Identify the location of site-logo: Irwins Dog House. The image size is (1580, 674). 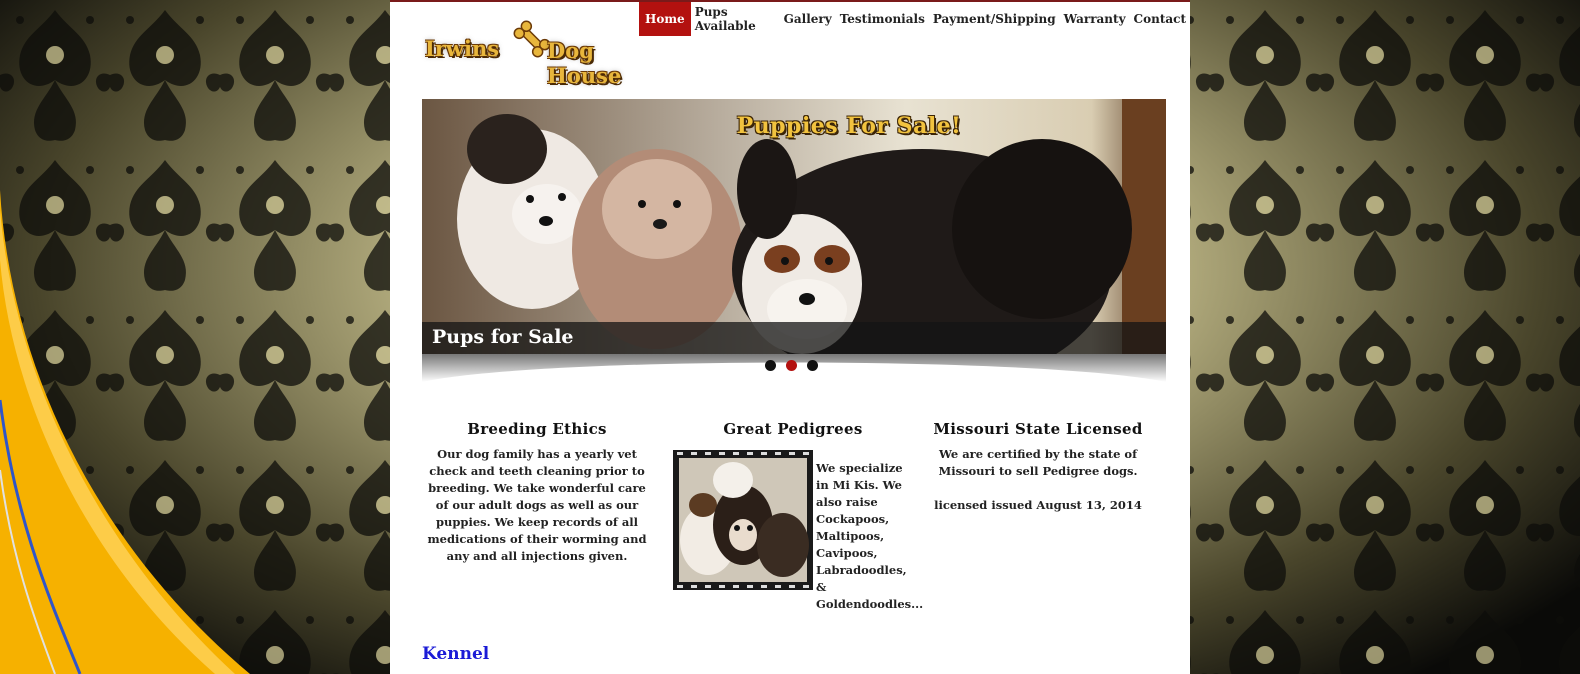
(548, 52).